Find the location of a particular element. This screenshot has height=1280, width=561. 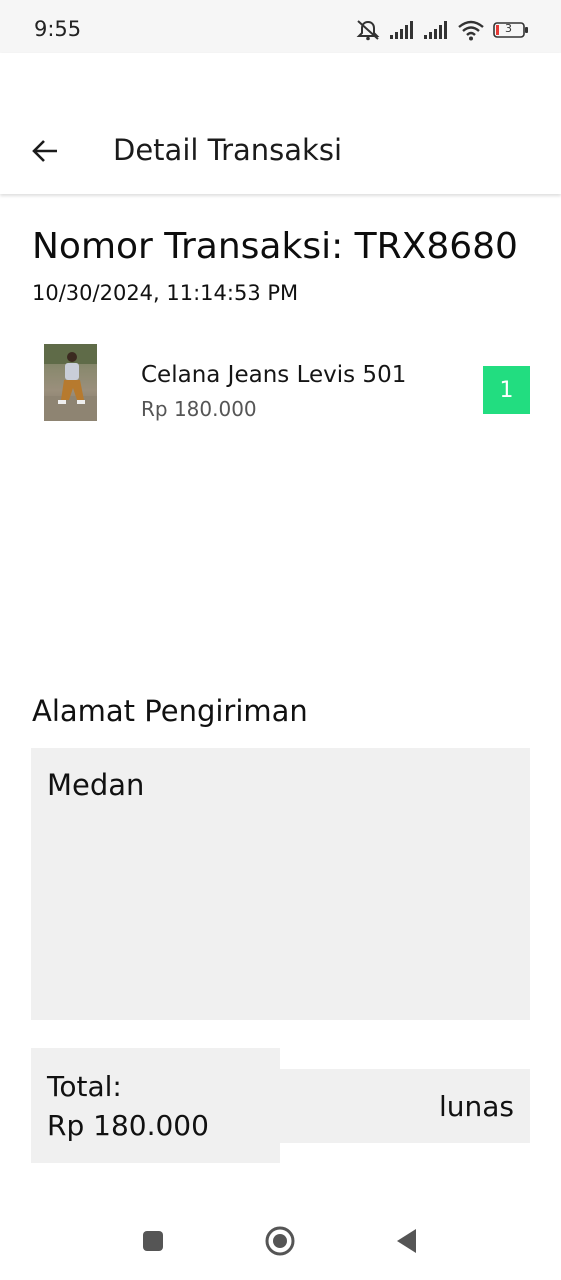

status-icons: 3 is located at coordinates (442, 30).